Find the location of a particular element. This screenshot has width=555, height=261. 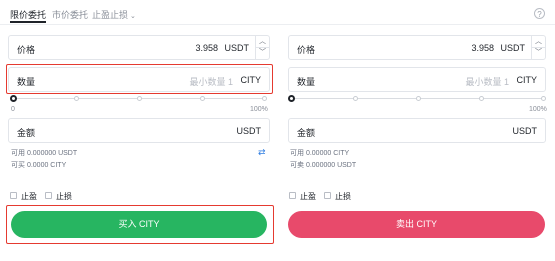

buy-stop-loss-checkbox is located at coordinates (48, 195).